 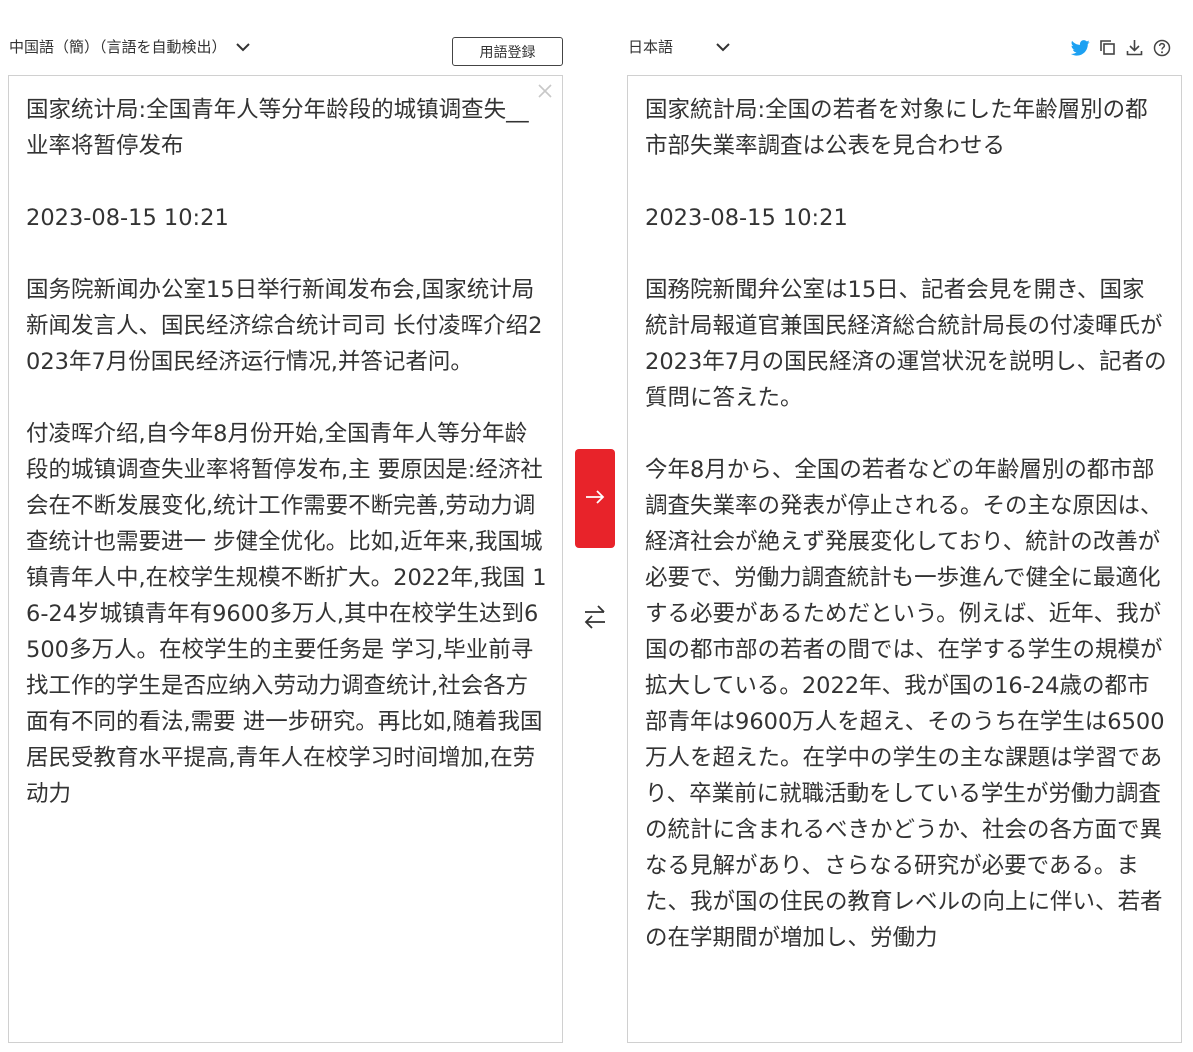 I want to click on swap-languages-button, so click(x=595, y=619).